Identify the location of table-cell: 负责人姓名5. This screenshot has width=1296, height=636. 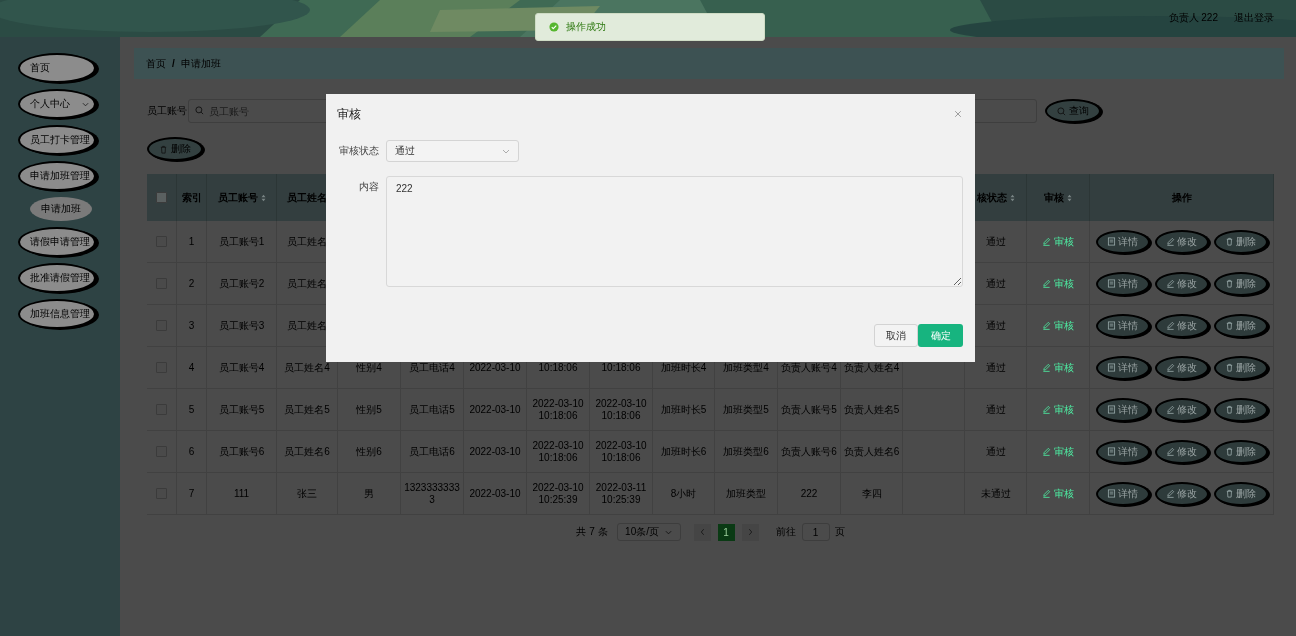
(871, 409).